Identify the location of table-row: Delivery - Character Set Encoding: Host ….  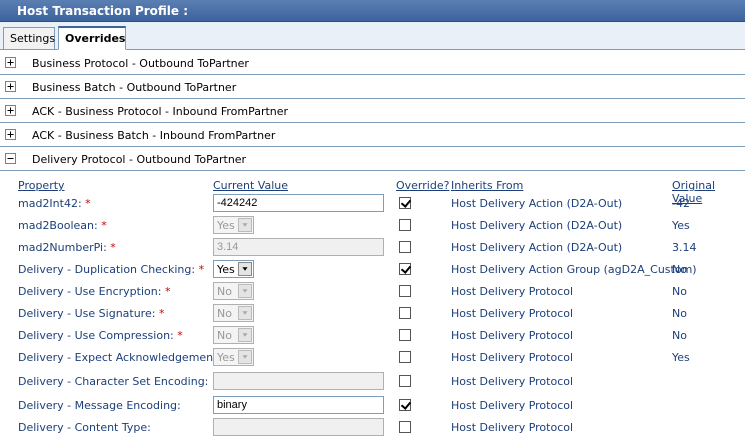
(372, 382).